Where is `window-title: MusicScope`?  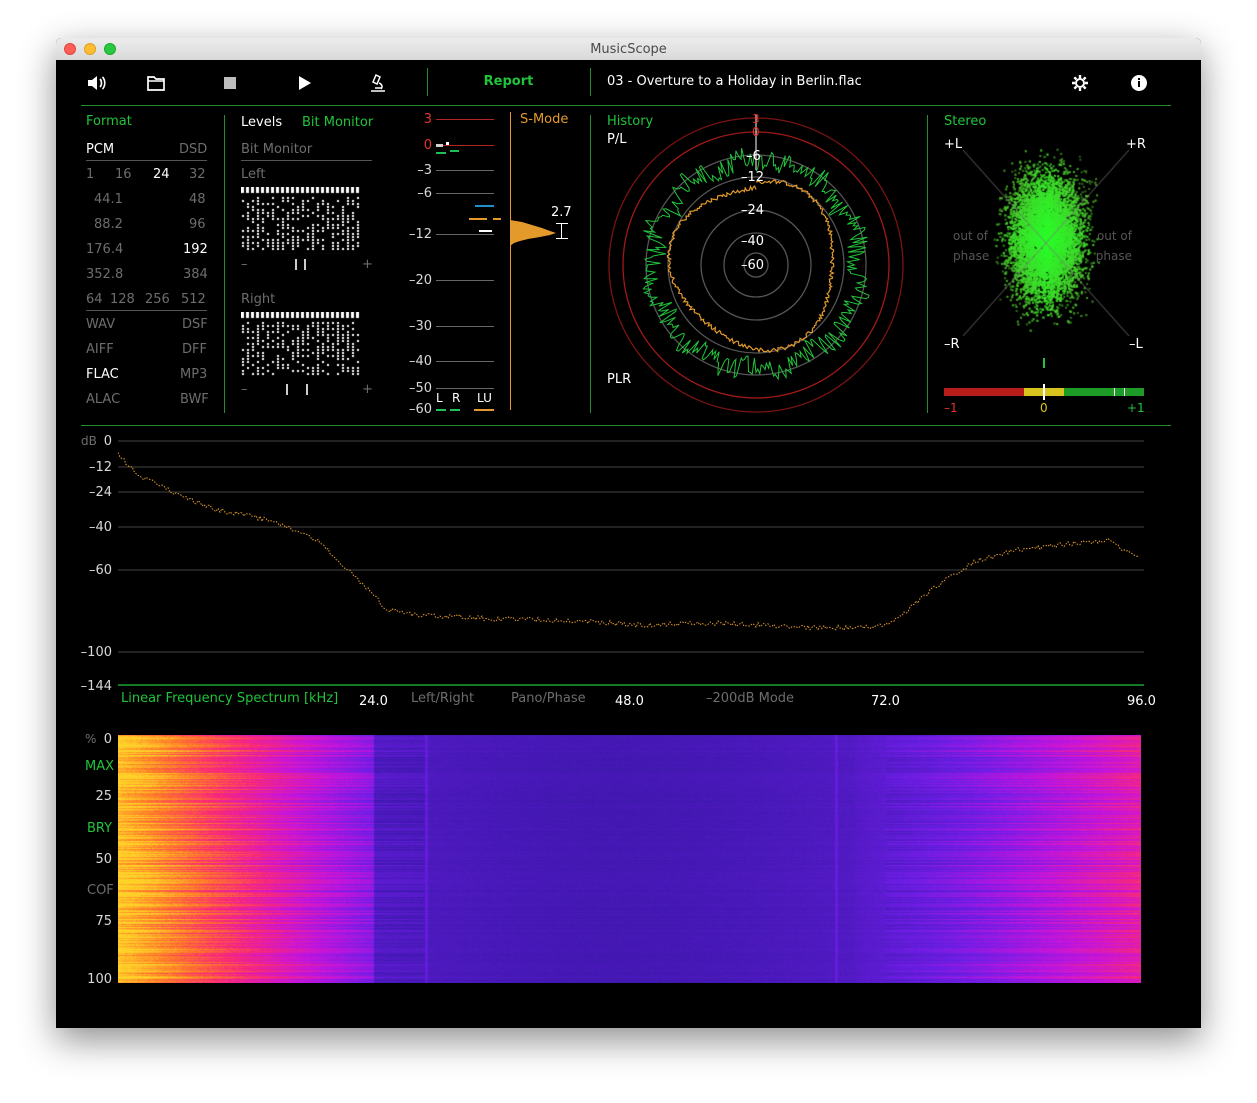
window-title: MusicScope is located at coordinates (628, 49).